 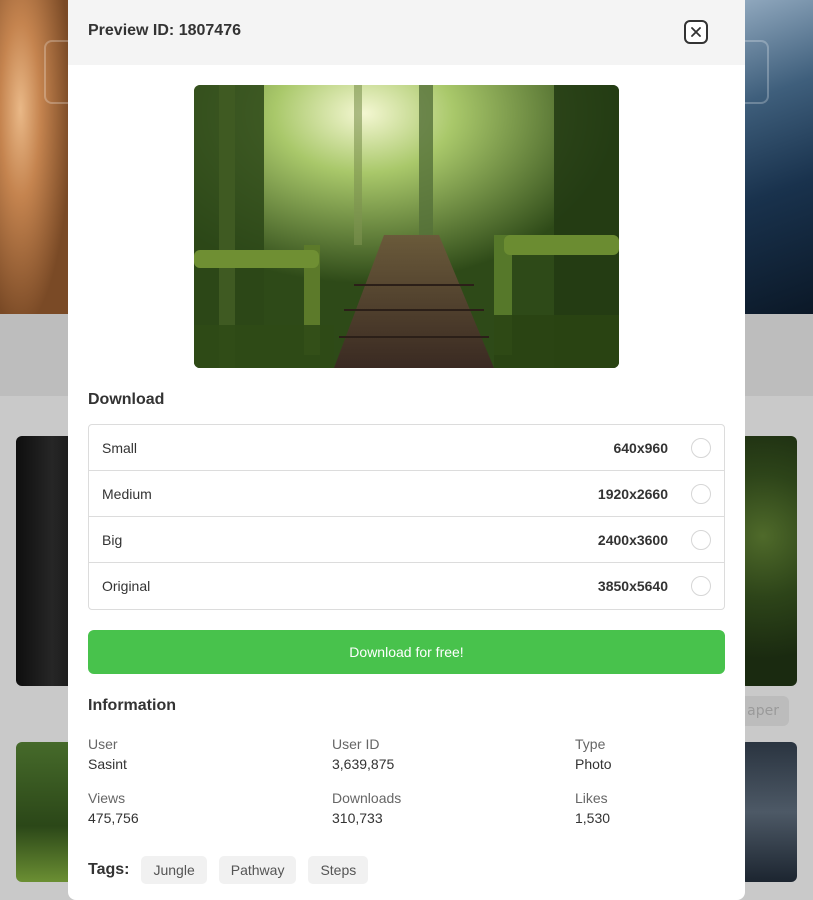 I want to click on info-label: User ID, so click(x=356, y=744).